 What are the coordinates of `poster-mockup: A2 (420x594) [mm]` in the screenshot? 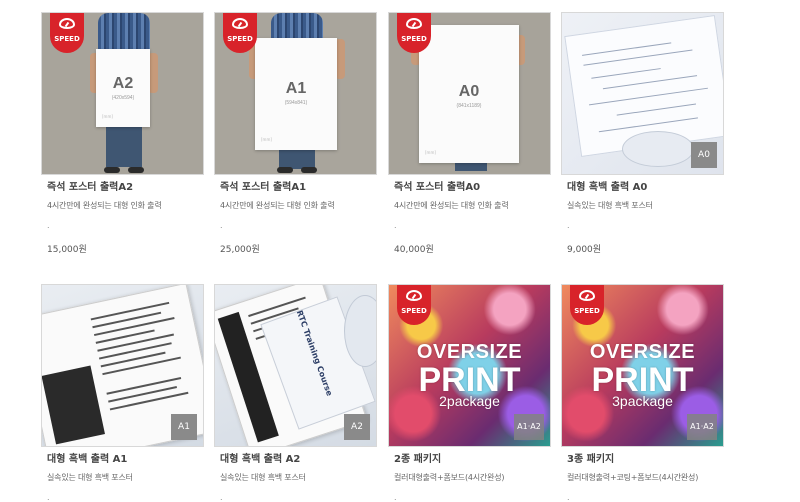 It's located at (123, 88).